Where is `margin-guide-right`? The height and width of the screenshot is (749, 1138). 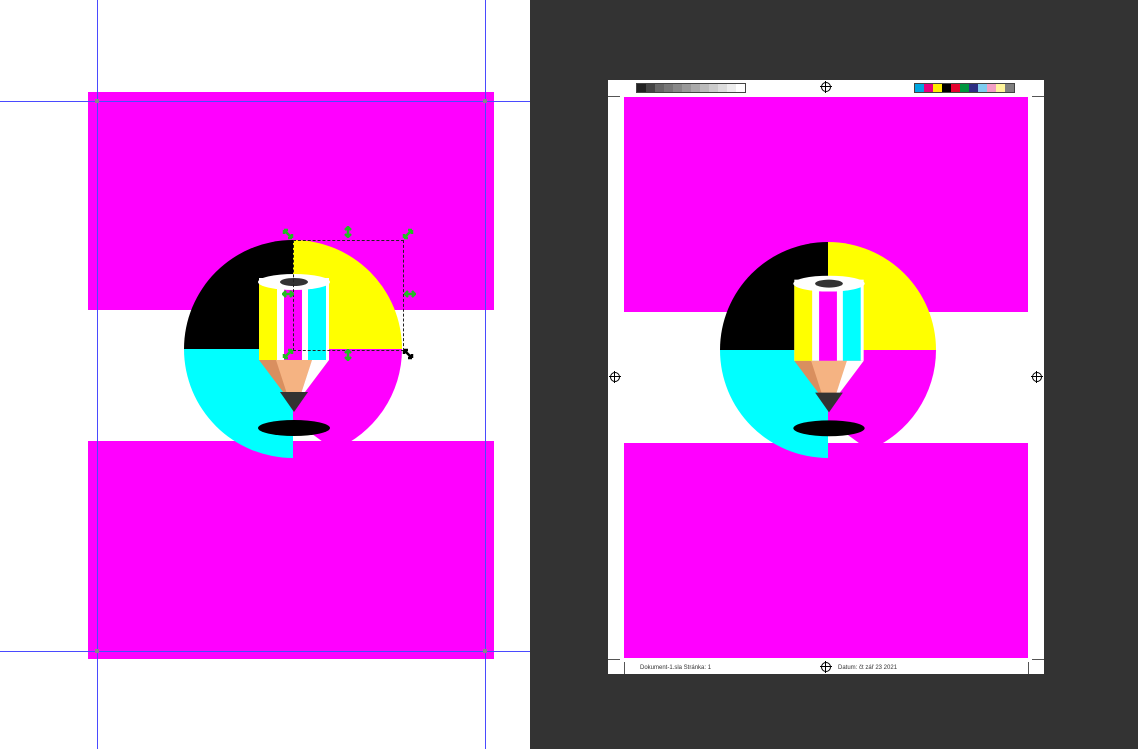 margin-guide-right is located at coordinates (485, 374).